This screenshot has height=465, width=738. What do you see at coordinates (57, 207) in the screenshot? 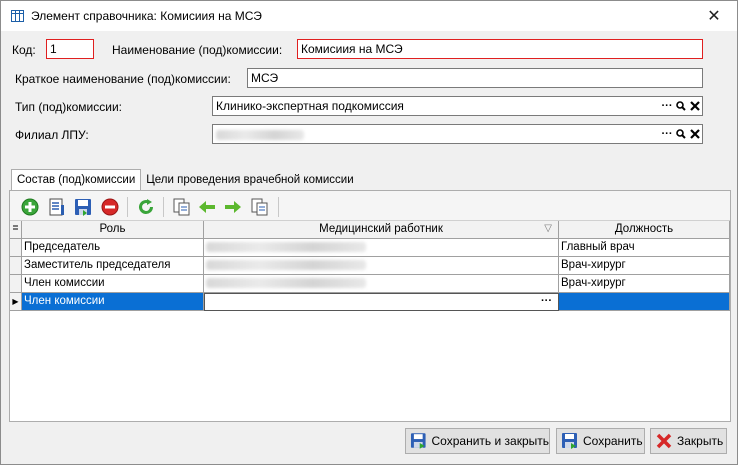
I see `edit-list-icon` at bounding box center [57, 207].